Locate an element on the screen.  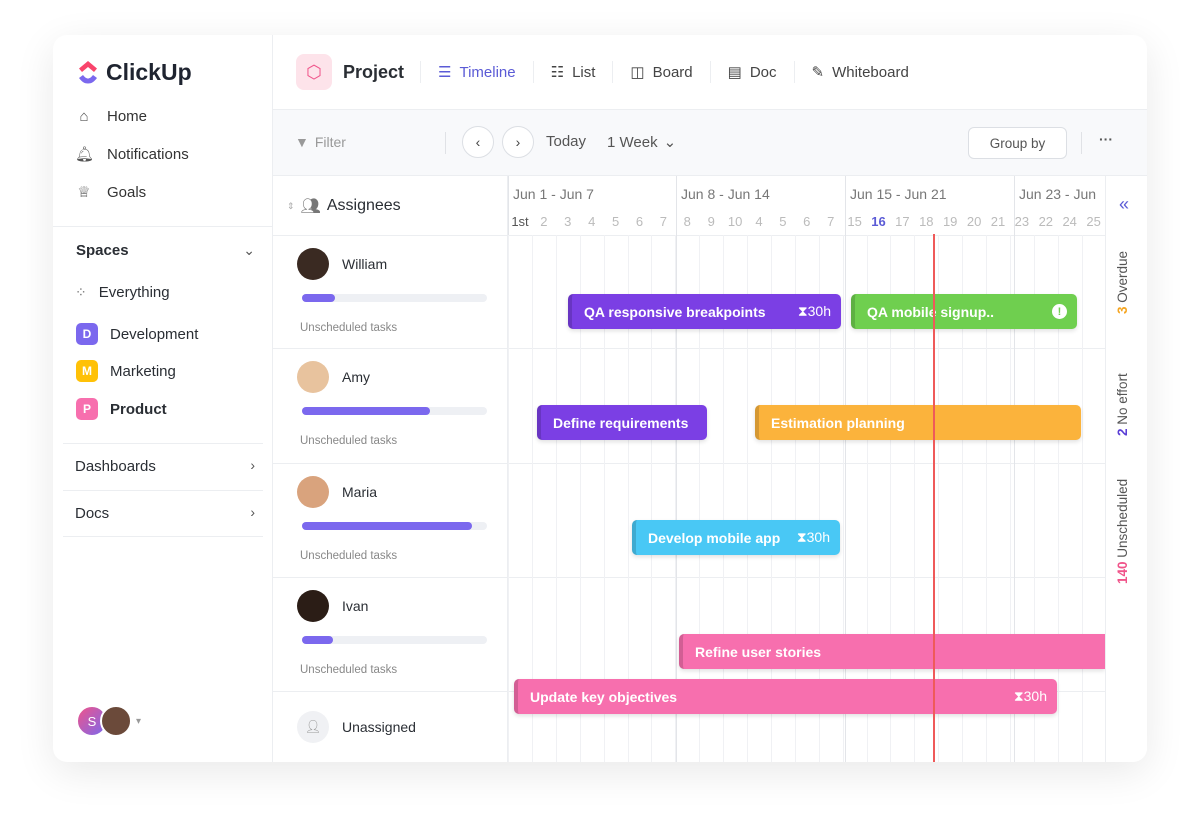
cube-icon: ⬡ is located at coordinates (314, 72).